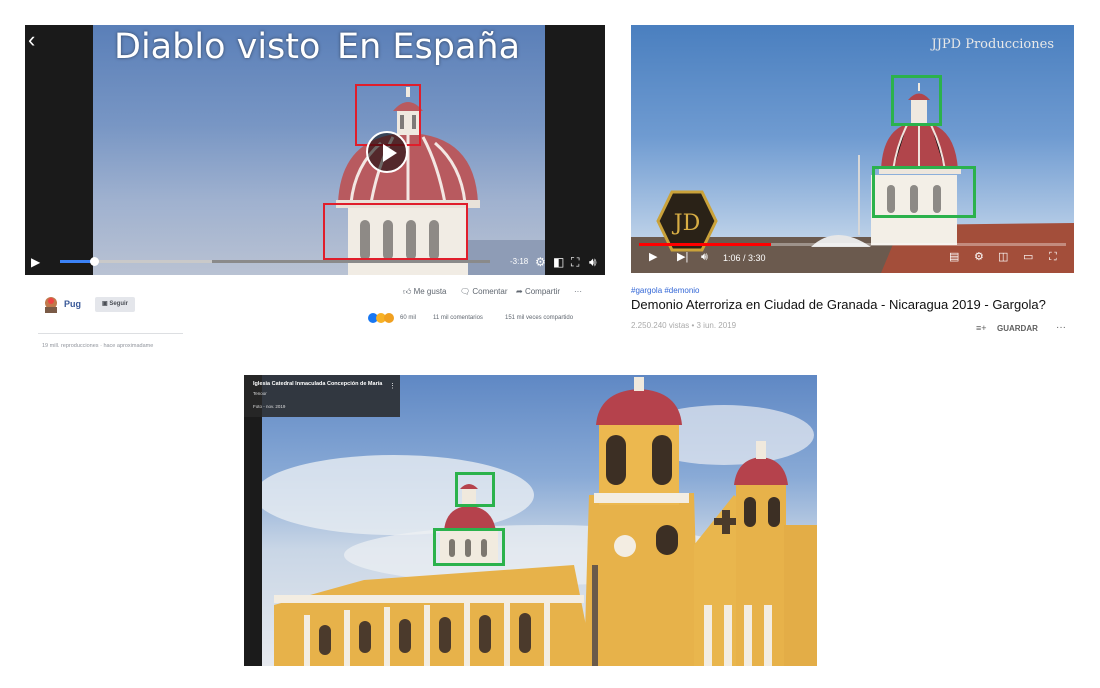 The image size is (1100, 688). I want to click on share-label: Compartir, so click(542, 291).